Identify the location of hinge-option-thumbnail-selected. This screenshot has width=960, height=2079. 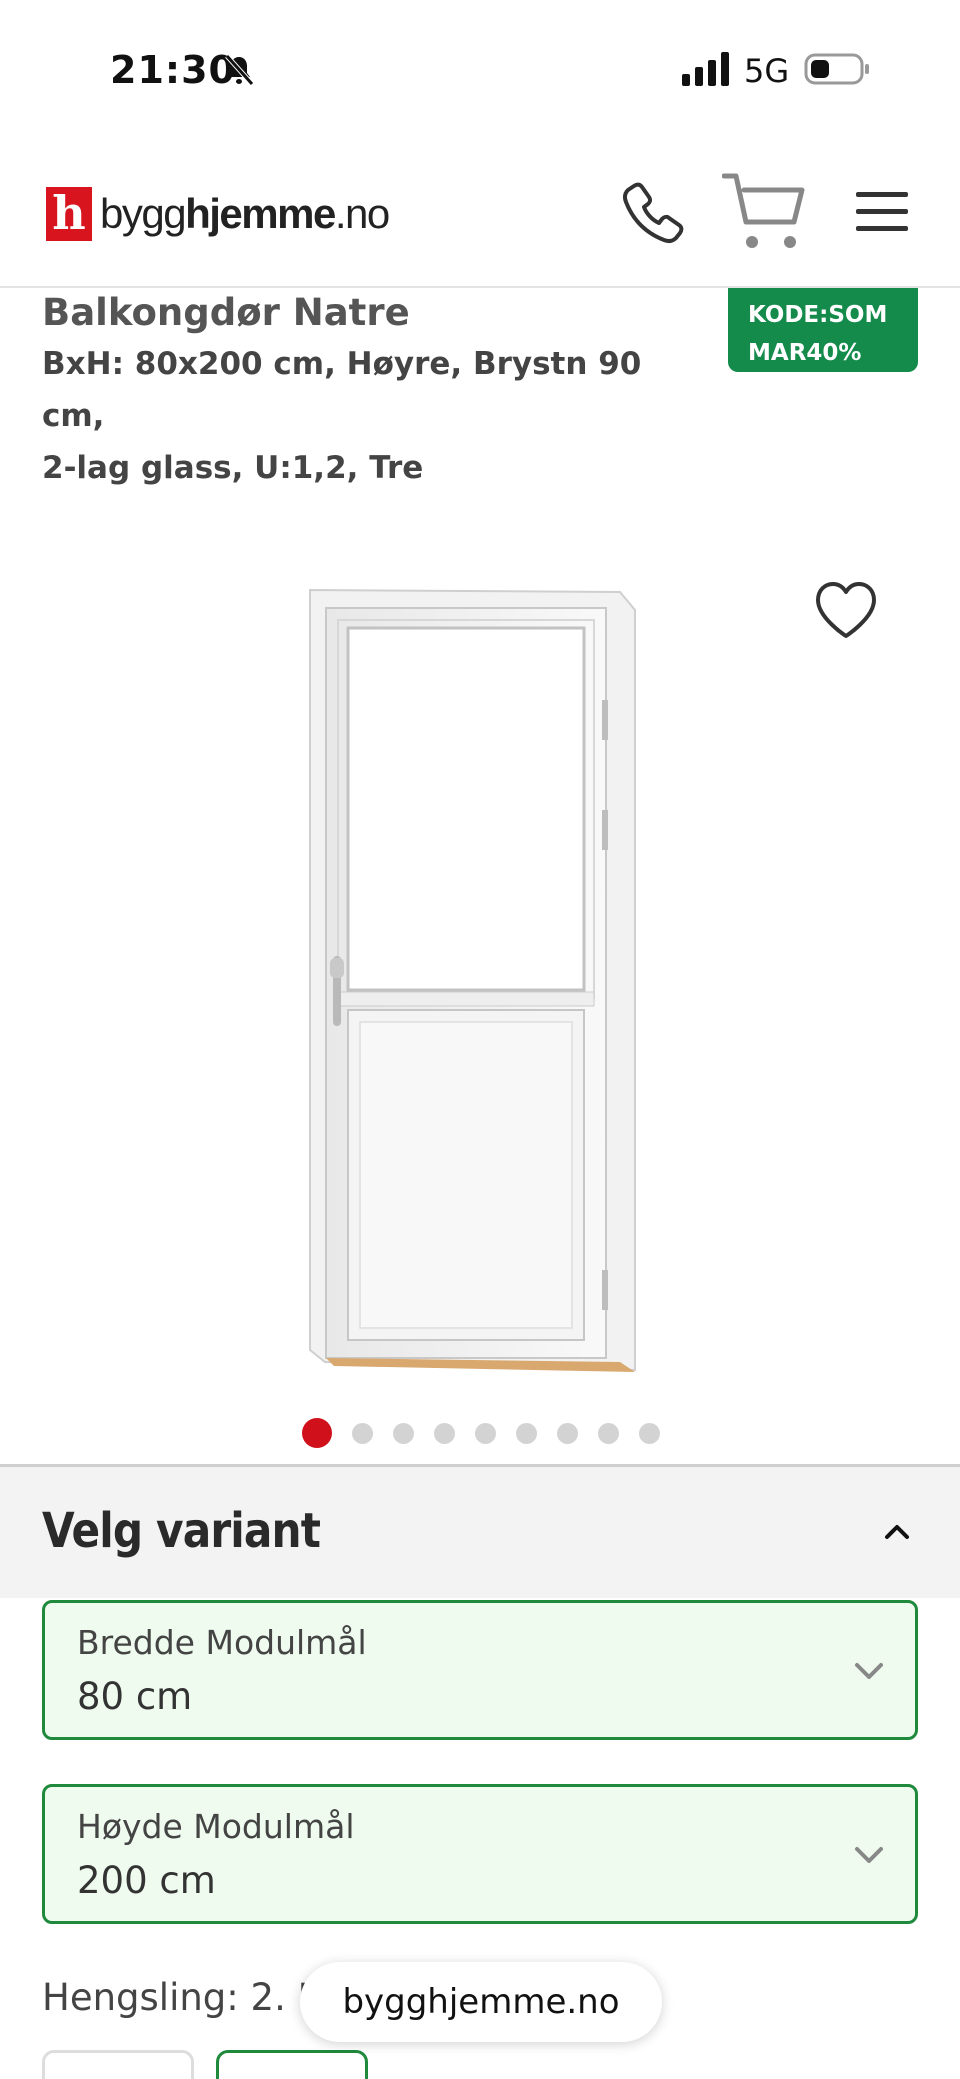
(292, 2064).